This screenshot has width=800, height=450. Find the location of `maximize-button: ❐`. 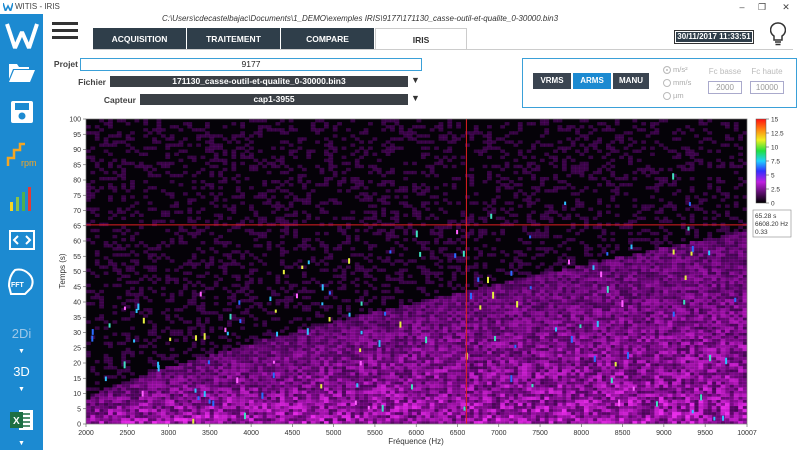

maximize-button: ❐ is located at coordinates (762, 7).